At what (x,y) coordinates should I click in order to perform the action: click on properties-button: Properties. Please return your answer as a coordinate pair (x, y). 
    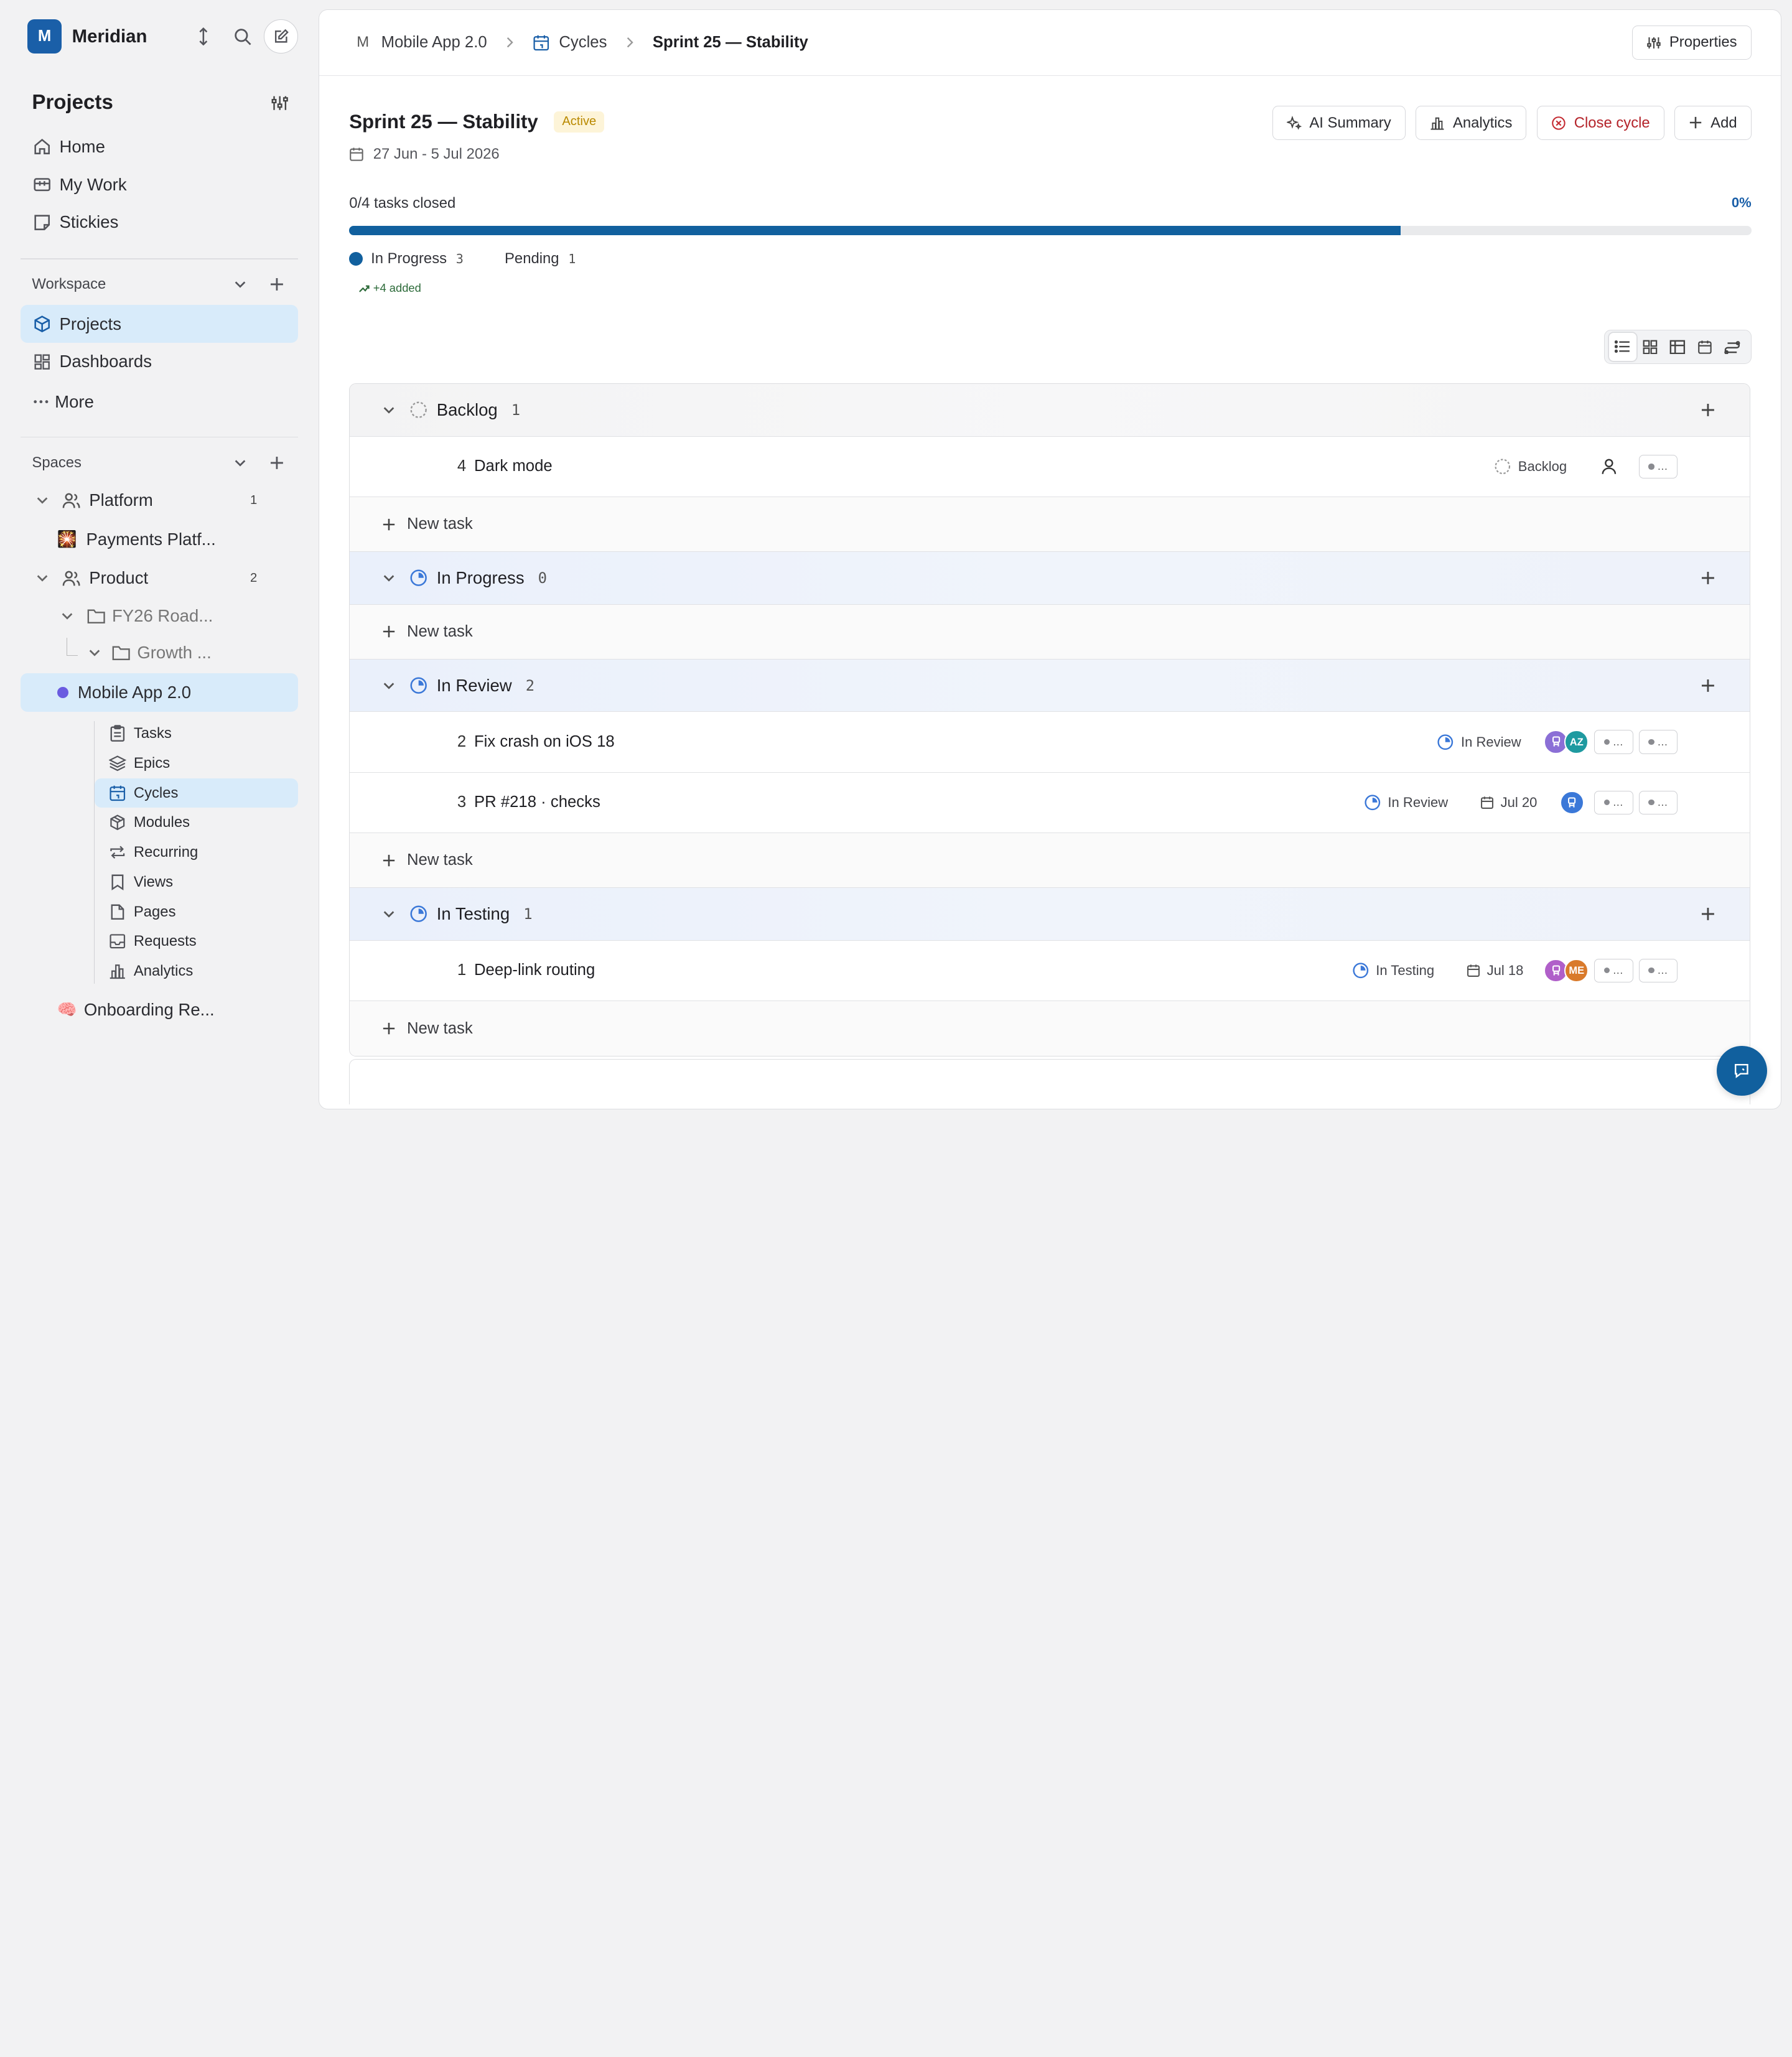
    Looking at the image, I should click on (1692, 42).